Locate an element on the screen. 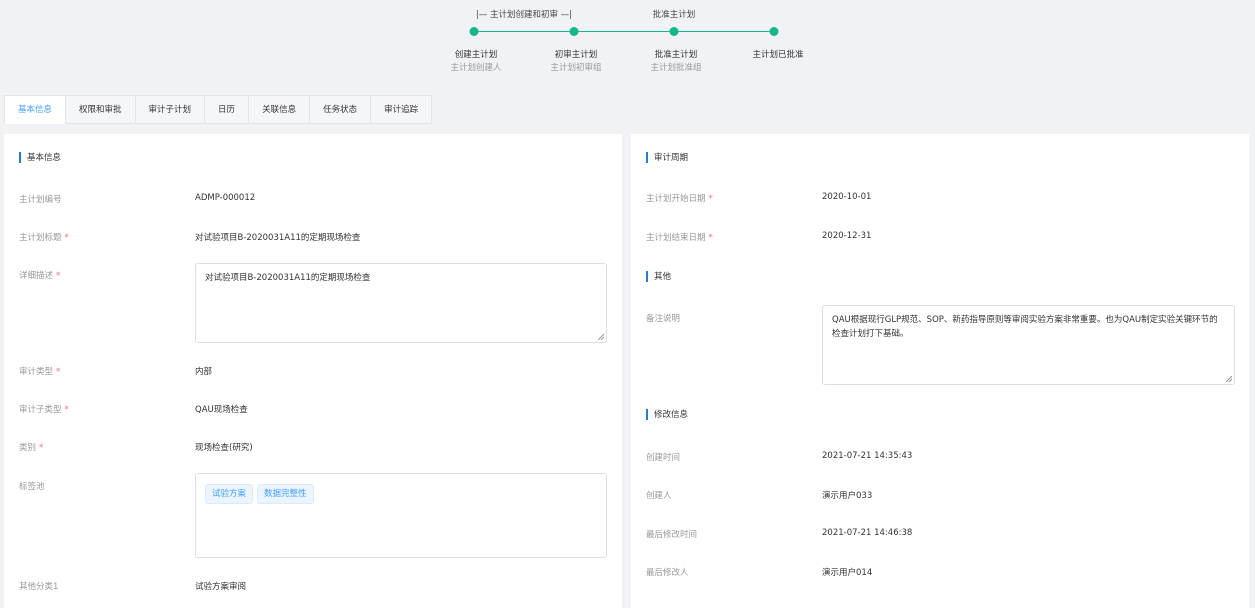 The width and height of the screenshot is (1255, 608). section-title-audit-period: 审计周期 is located at coordinates (667, 158).